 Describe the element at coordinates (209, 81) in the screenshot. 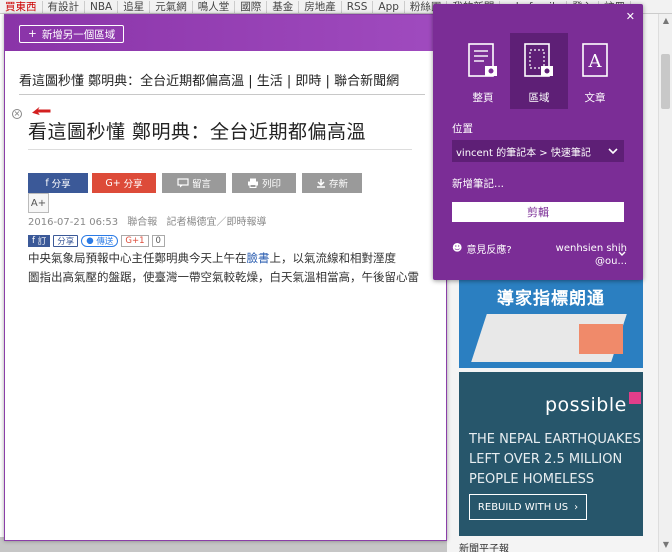

I see `clip-page-title: 看這圖秒懂 鄭明典：全台近期都偏高溫 | 生活 | 即時 | 聯合新聞網` at that location.